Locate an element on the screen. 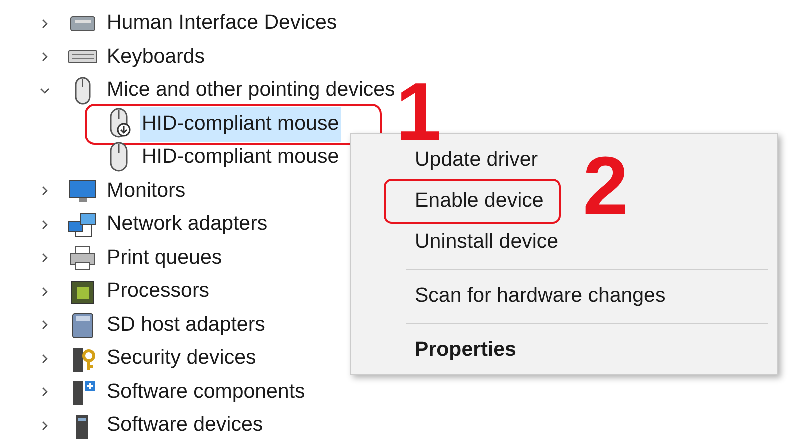 This screenshot has width=800, height=448. tree-item: SD host adapters is located at coordinates (186, 325).